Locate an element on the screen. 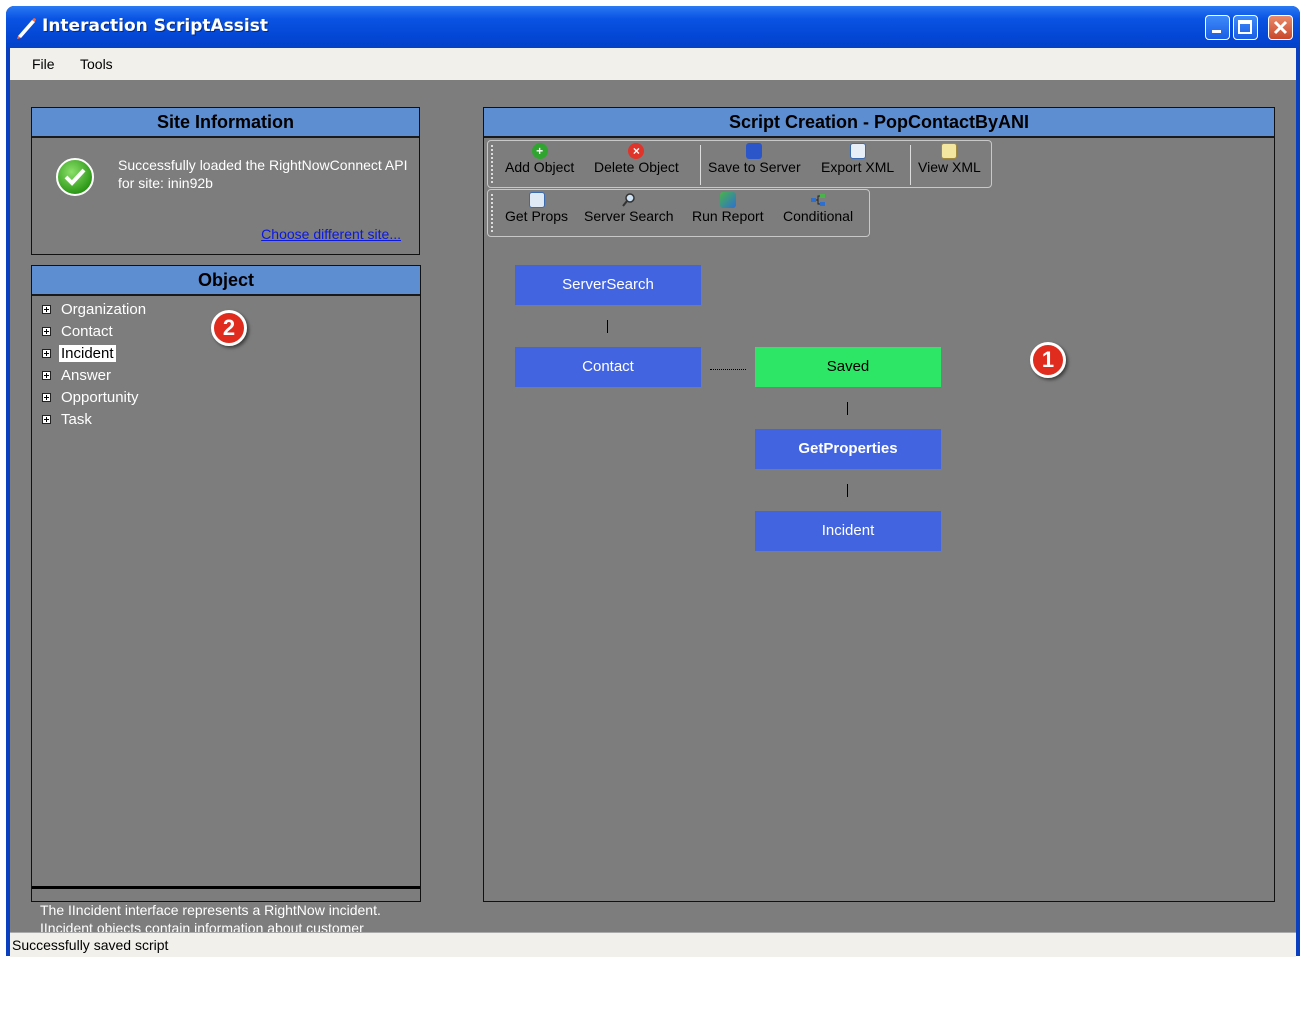 Image resolution: width=1304 pixels, height=1009 pixels. save-to-server-button: Save to Server is located at coordinates (754, 159).